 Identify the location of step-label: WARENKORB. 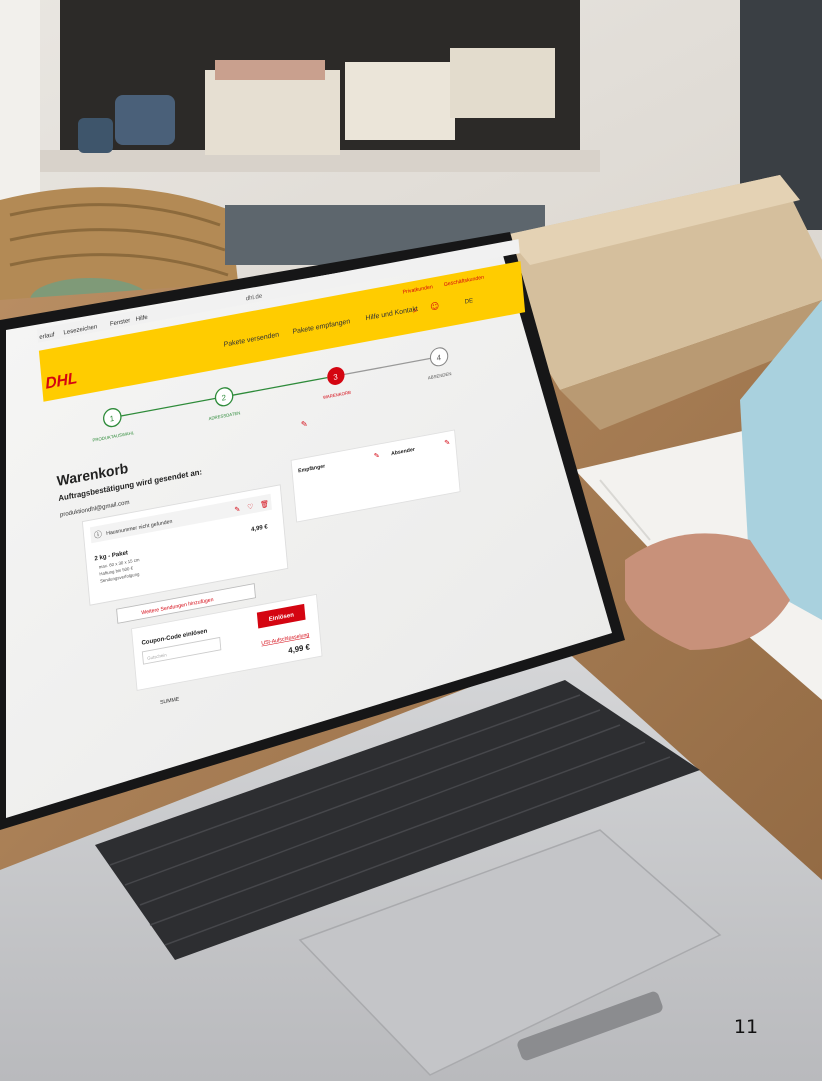
(337, 395).